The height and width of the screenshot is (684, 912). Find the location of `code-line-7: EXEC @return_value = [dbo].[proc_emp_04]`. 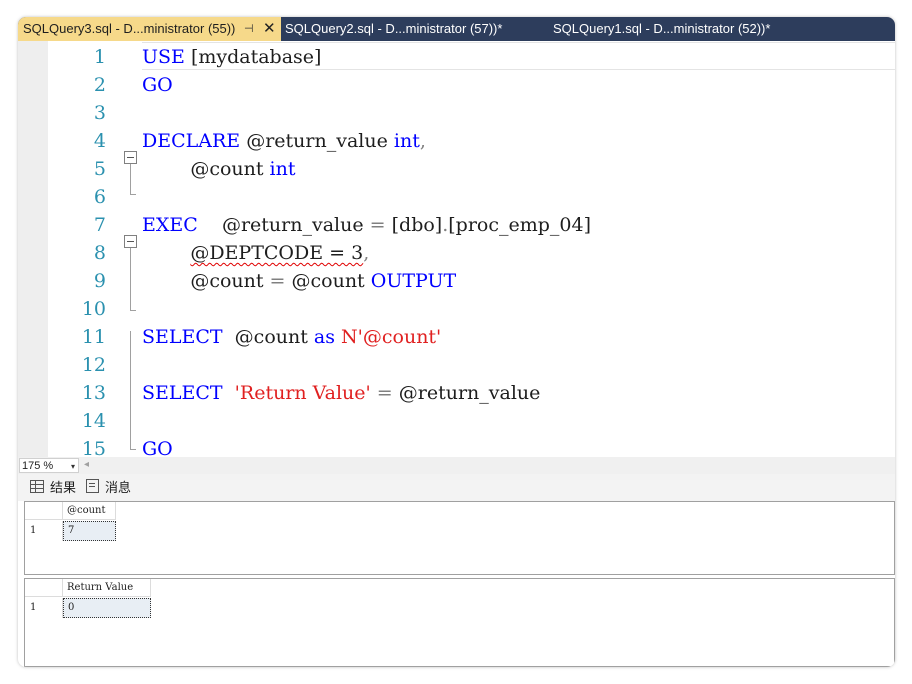

code-line-7: EXEC @return_value = [dbo].[proc_emp_04] is located at coordinates (366, 225).